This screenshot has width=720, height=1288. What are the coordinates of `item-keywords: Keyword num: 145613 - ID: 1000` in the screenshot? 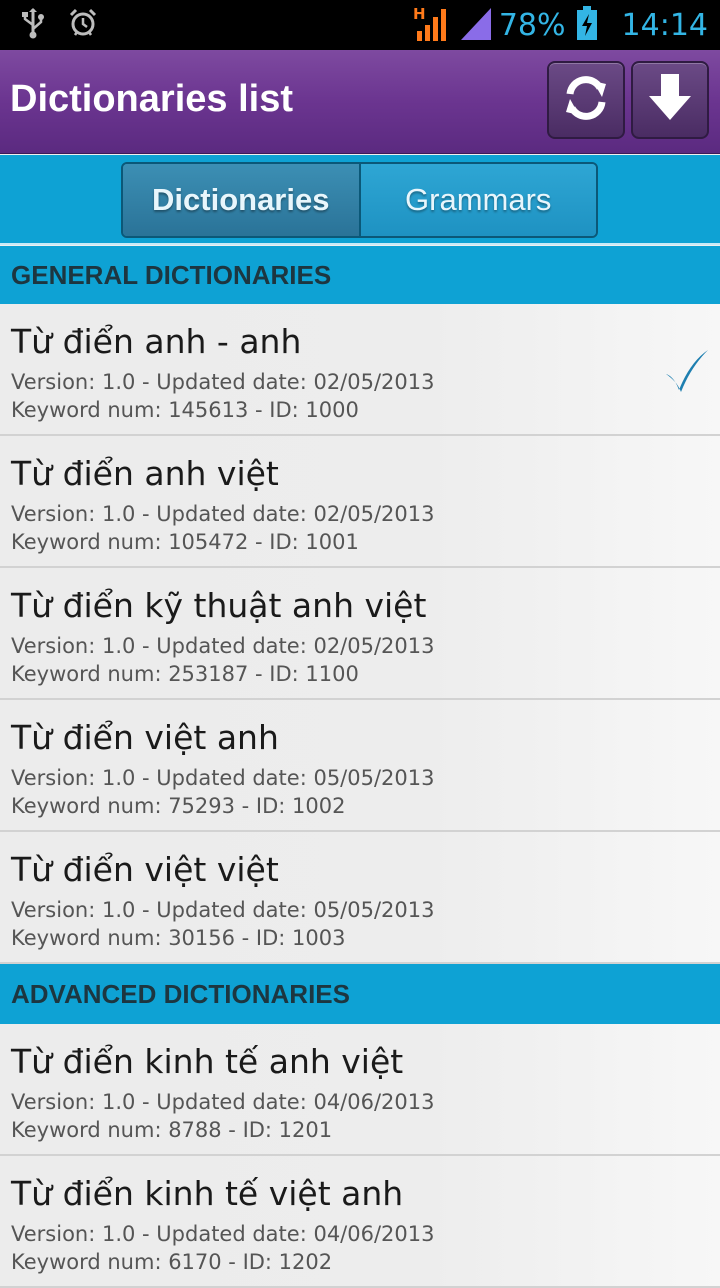 It's located at (185, 410).